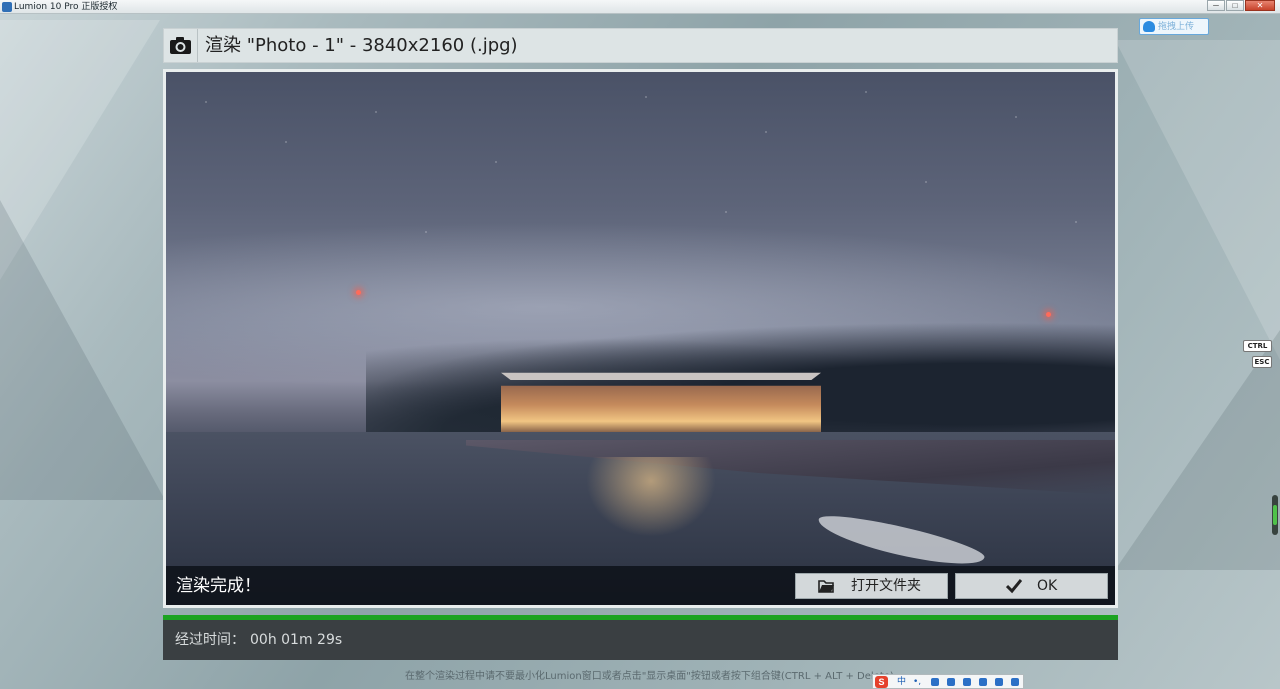 The height and width of the screenshot is (689, 1280). What do you see at coordinates (1257, 346) in the screenshot?
I see `ctrl-key-indicator: CTRL` at bounding box center [1257, 346].